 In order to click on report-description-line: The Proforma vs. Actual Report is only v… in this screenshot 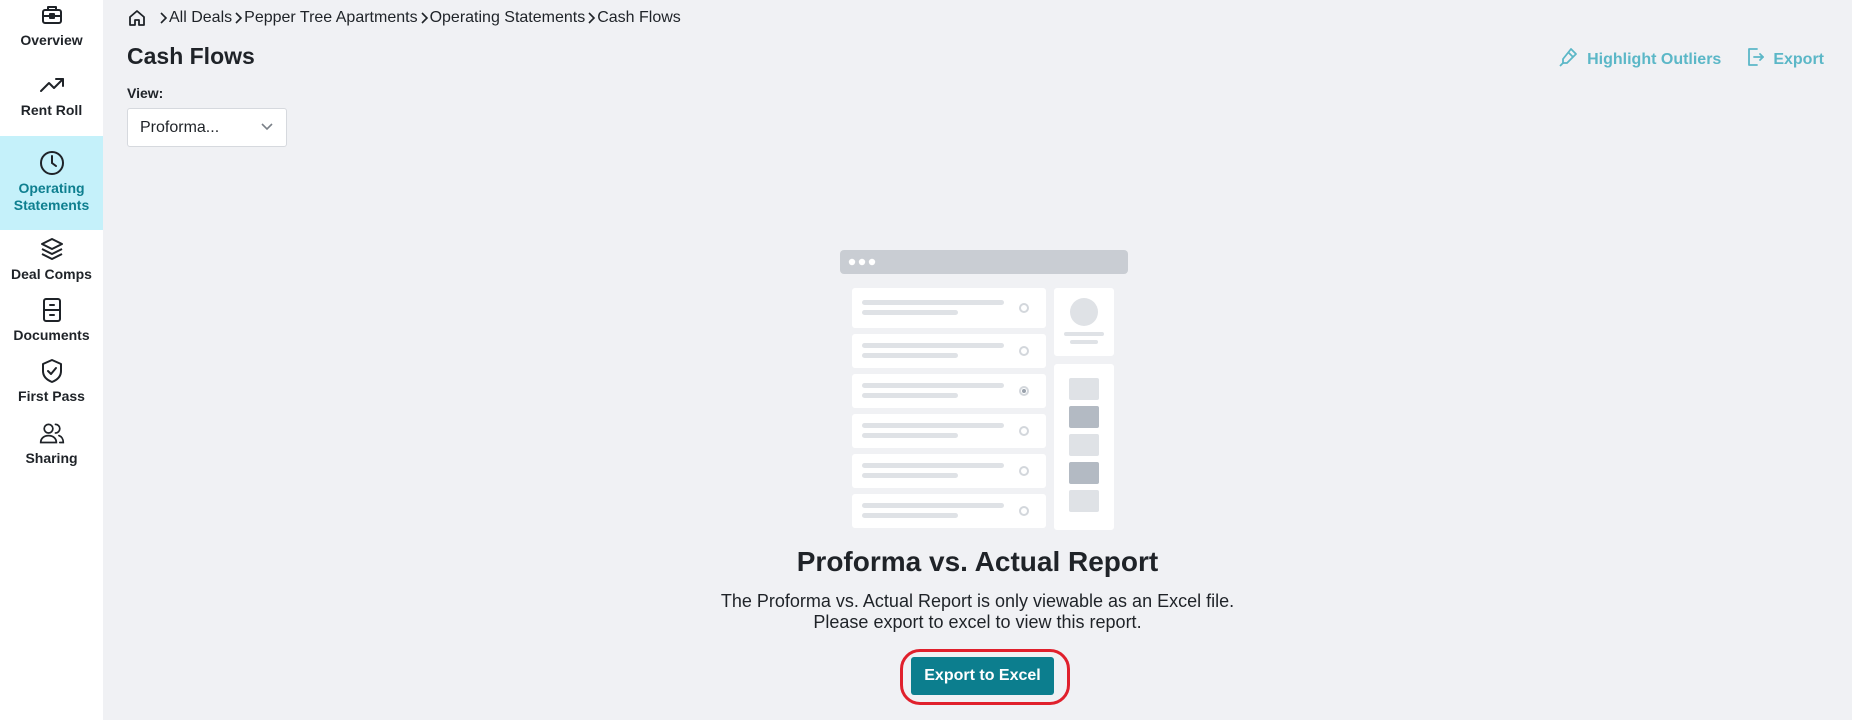, I will do `click(977, 601)`.